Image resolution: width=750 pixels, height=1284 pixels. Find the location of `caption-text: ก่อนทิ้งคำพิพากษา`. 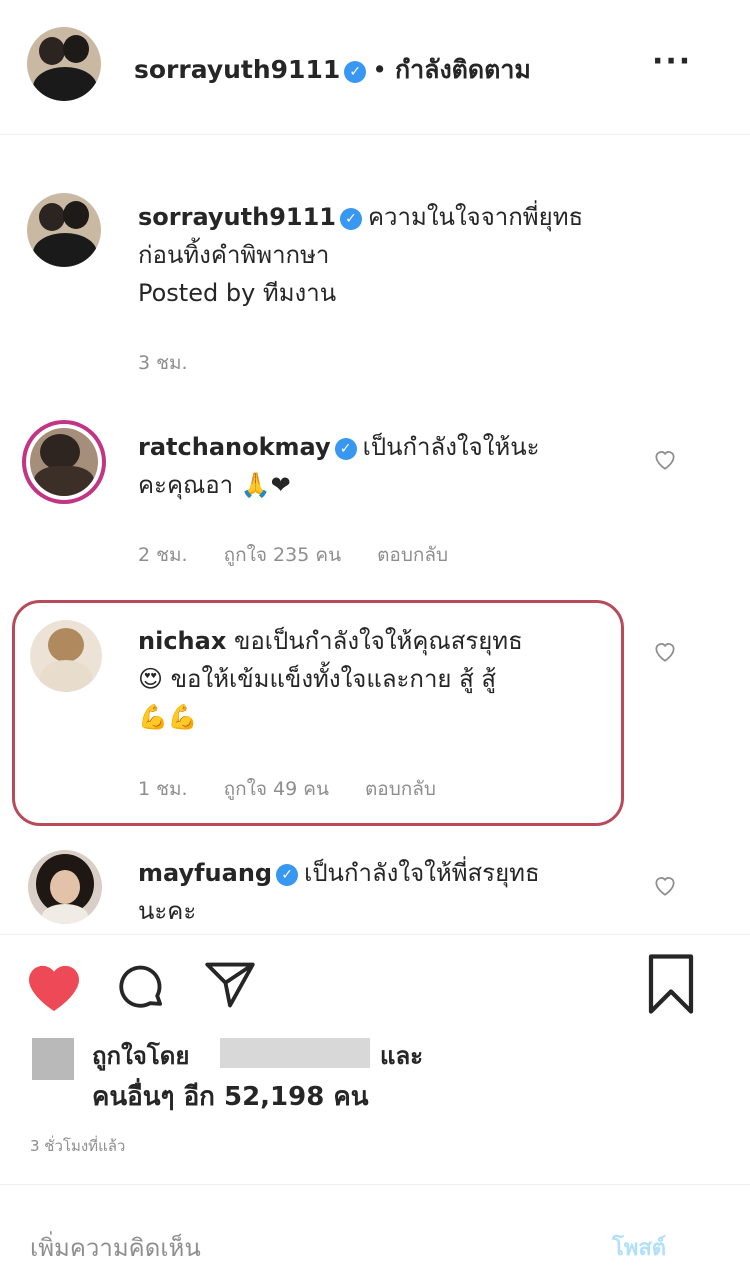

caption-text: ก่อนทิ้งคำพิพากษา is located at coordinates (234, 255).